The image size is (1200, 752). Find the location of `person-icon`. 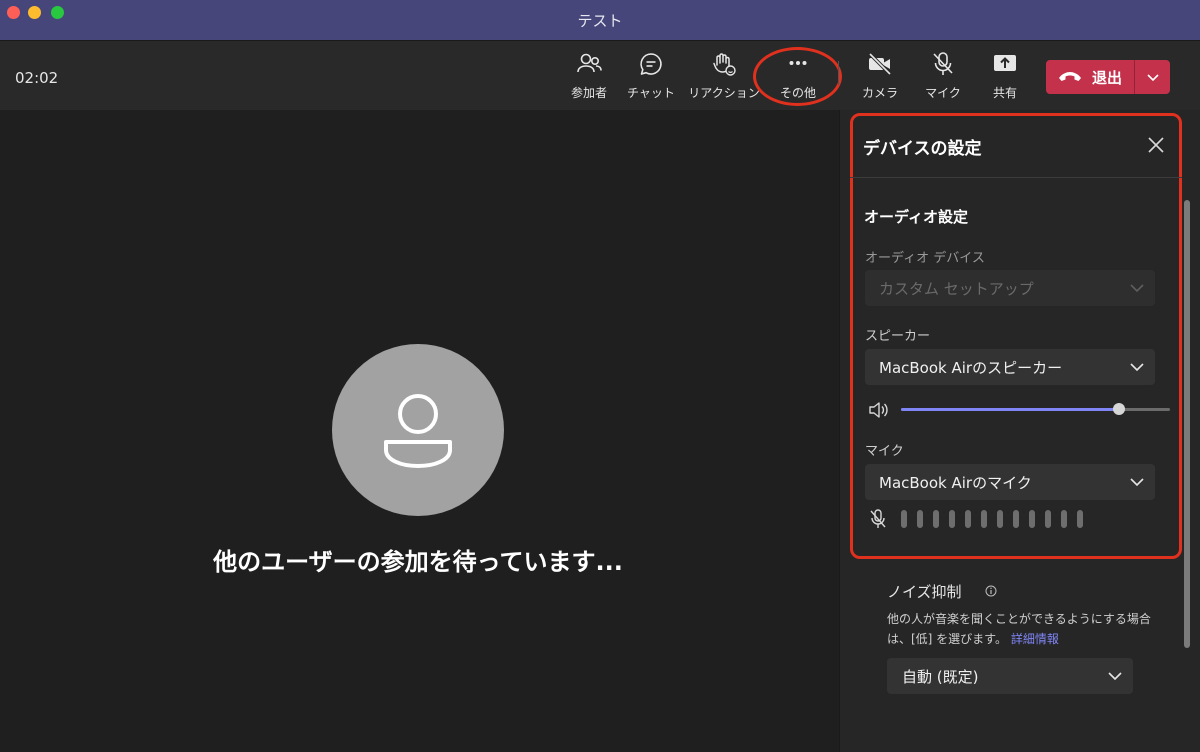

person-icon is located at coordinates (418, 431).